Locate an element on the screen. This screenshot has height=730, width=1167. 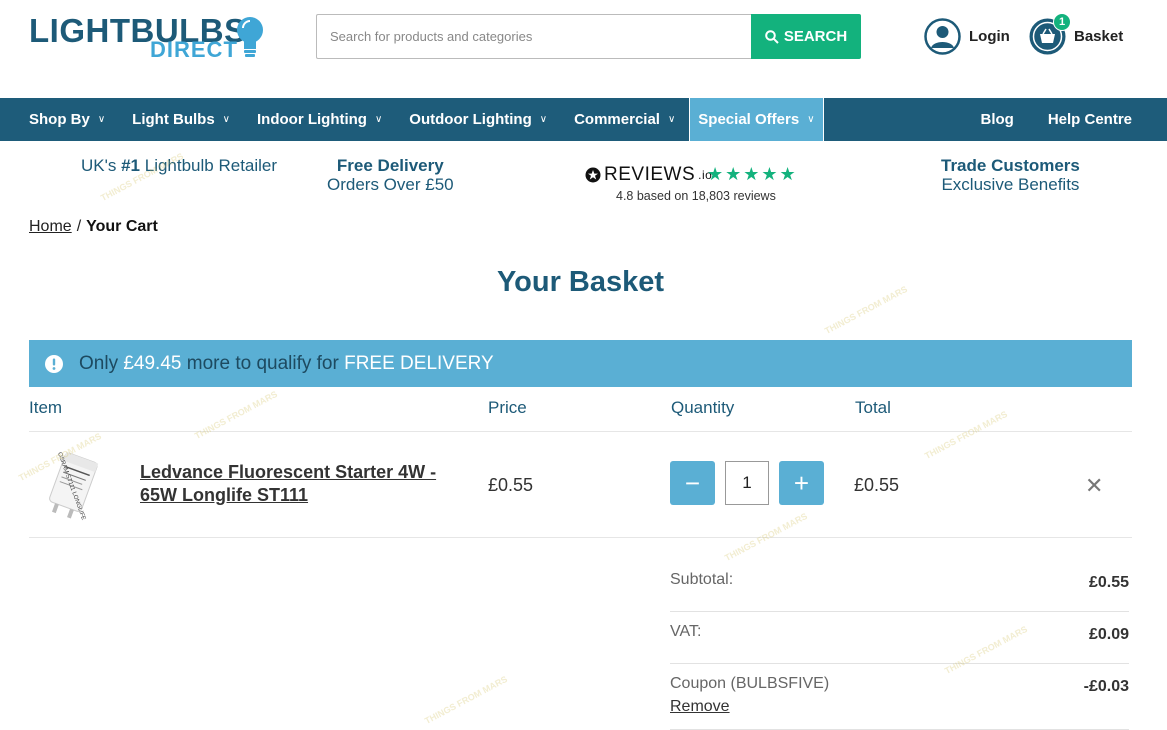
usp-retailer-bold: #1 is located at coordinates (131, 165).